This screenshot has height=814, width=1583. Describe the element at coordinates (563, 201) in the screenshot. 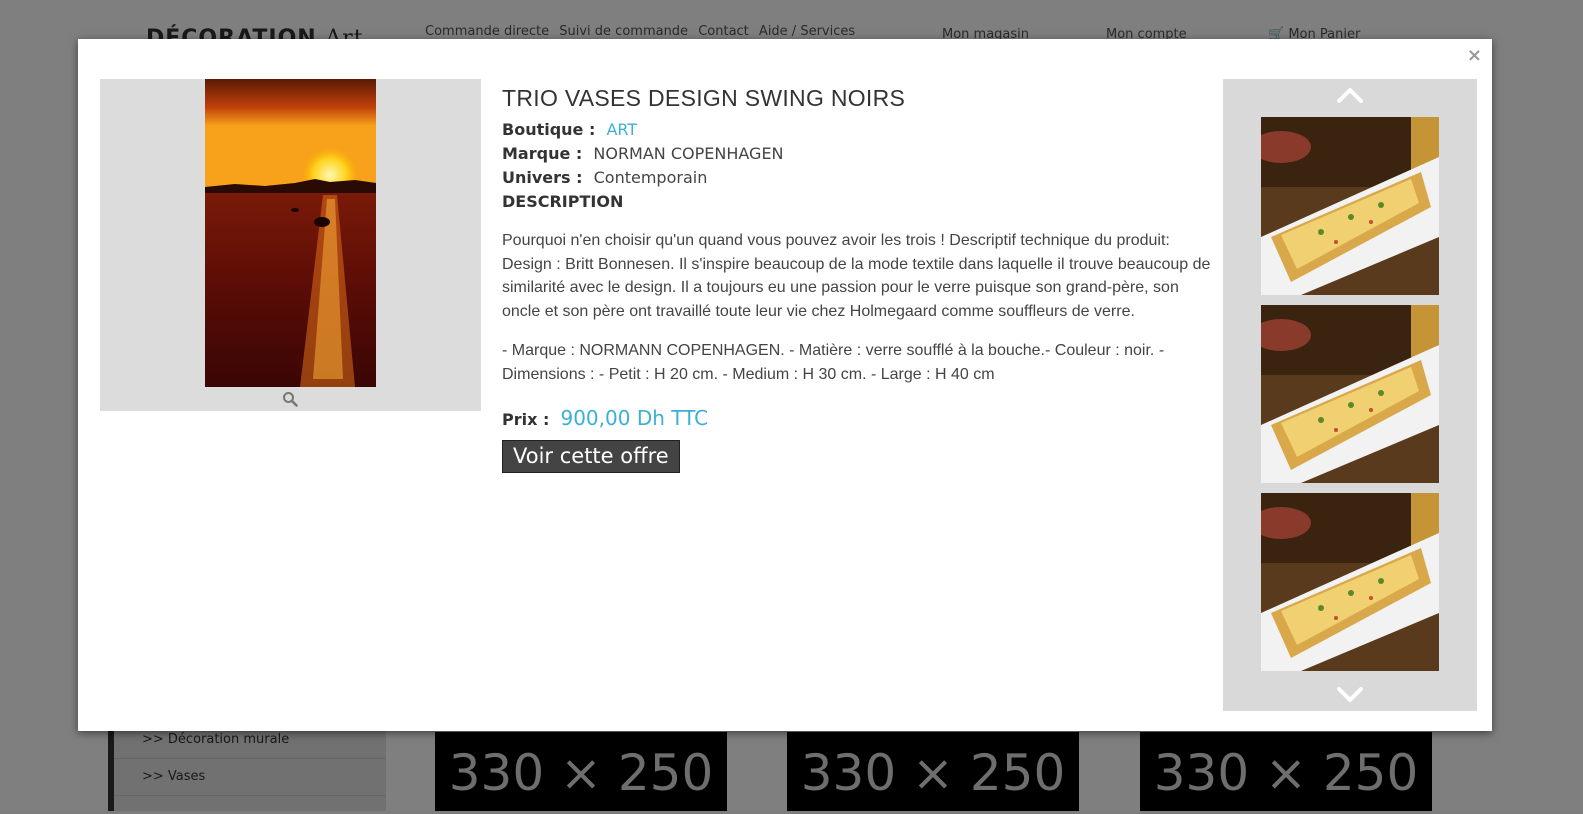

I see `description-heading: DESCRIPTION` at that location.